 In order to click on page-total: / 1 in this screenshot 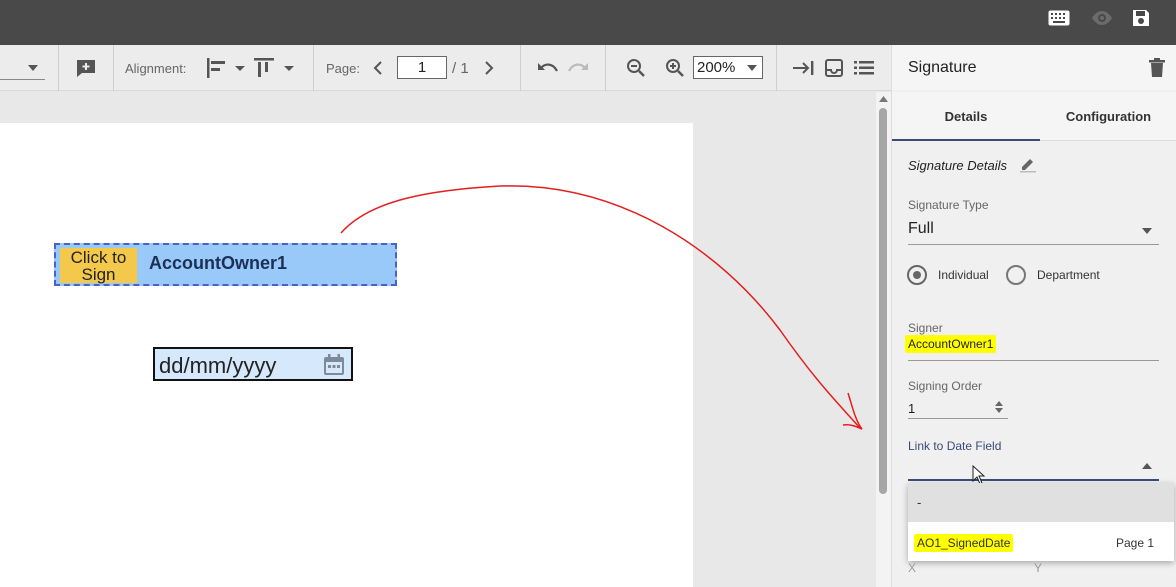, I will do `click(460, 68)`.